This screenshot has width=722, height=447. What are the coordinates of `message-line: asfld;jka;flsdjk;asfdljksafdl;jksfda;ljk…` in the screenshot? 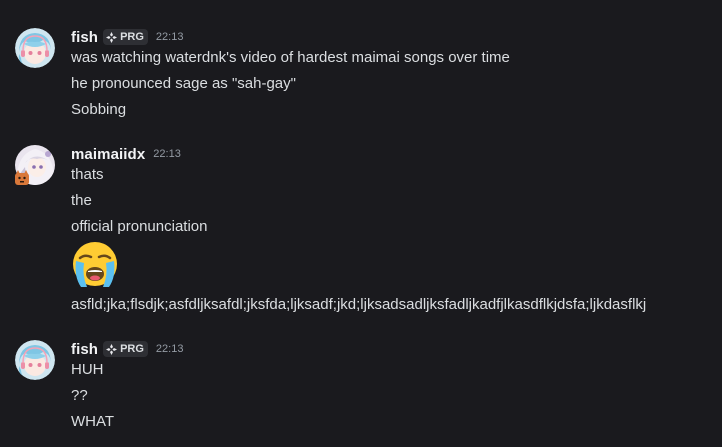 It's located at (359, 304).